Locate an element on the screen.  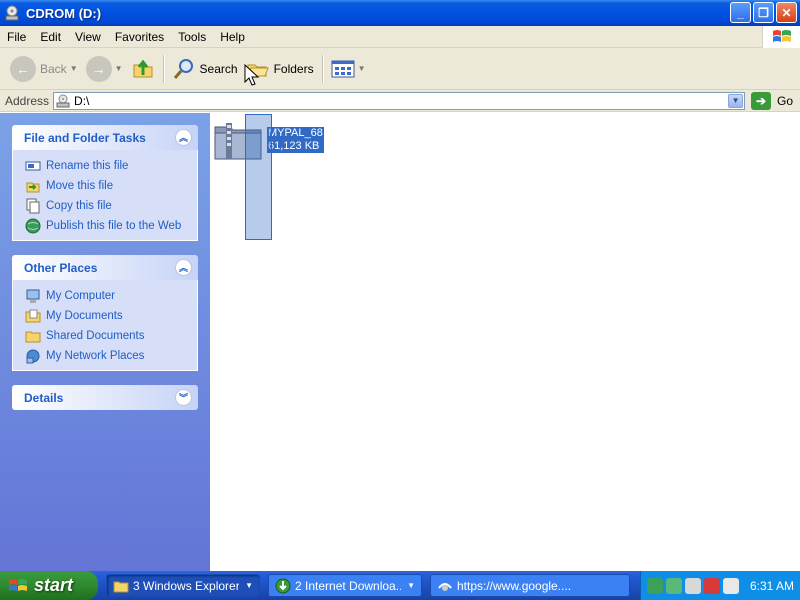
place-shared-documents: Shared Documents is located at coordinates (107, 336).